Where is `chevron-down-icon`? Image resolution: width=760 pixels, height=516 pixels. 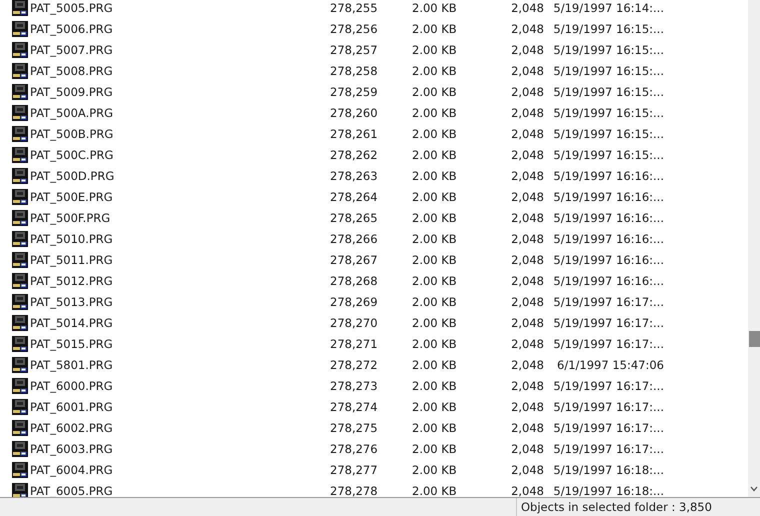 chevron-down-icon is located at coordinates (754, 489).